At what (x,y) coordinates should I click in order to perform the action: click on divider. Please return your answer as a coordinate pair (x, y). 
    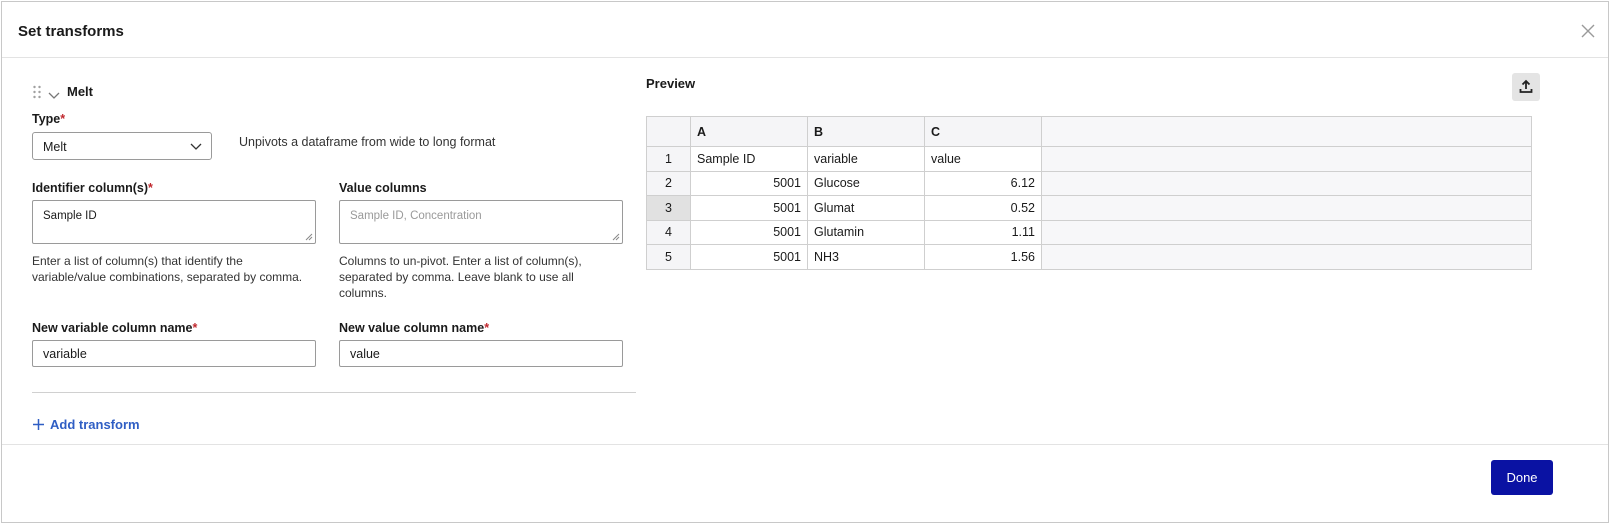
    Looking at the image, I should click on (334, 392).